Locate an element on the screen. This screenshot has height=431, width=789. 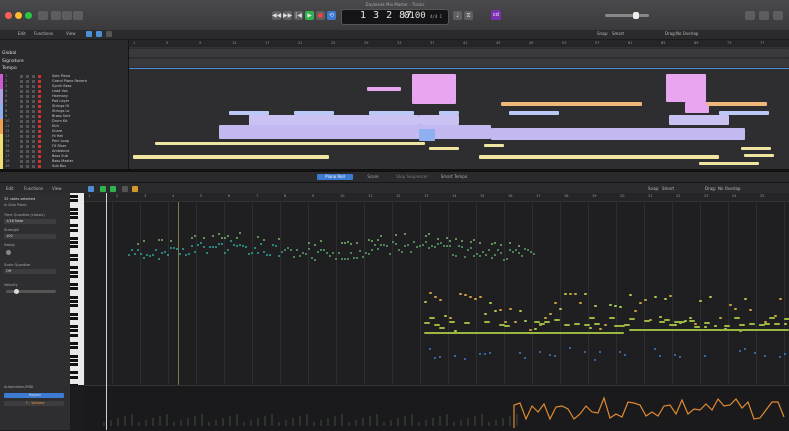
catch-button is located at coordinates (89, 34).